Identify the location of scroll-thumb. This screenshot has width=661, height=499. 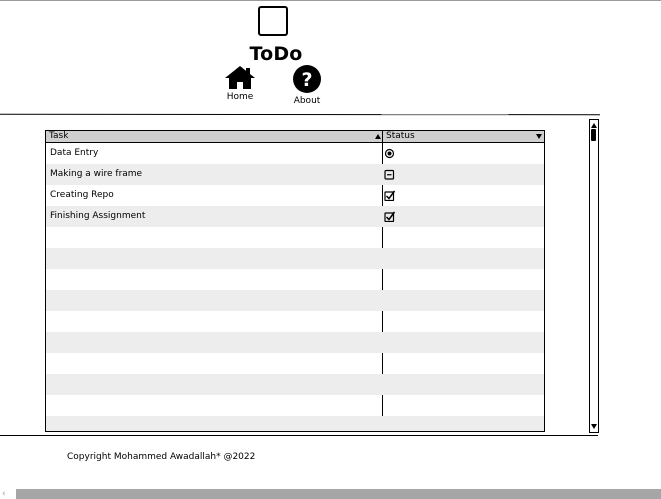
(593, 135).